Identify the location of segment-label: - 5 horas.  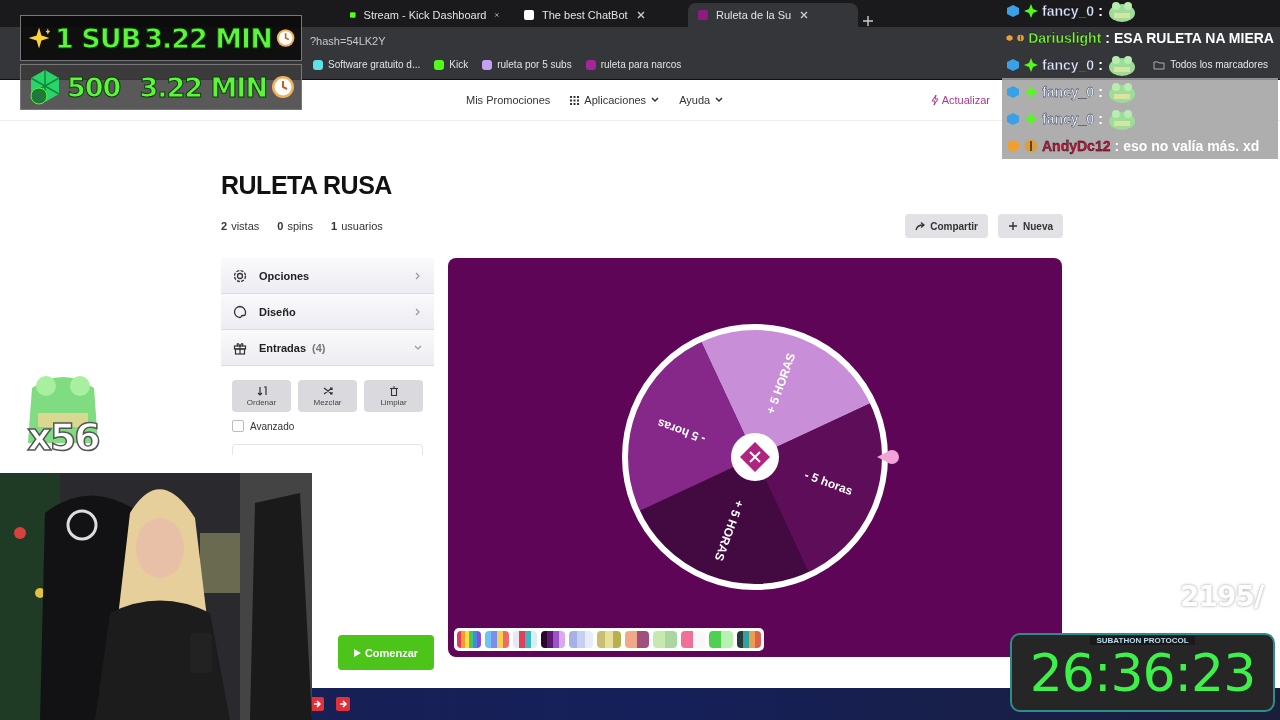
(681, 431).